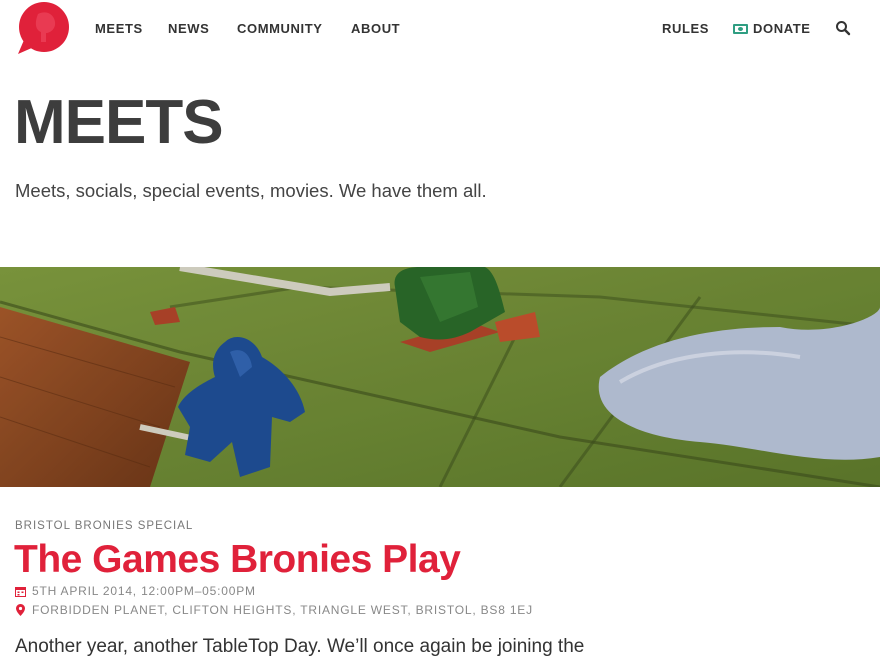  I want to click on event-date: 5TH APRIL 2014, 12:00PM–05:00PM, so click(135, 591).